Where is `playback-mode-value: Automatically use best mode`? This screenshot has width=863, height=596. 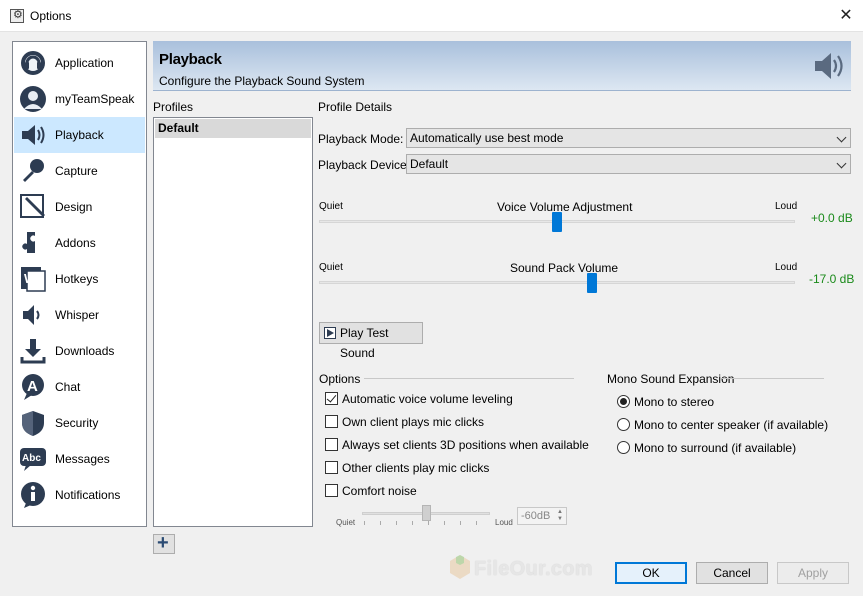 playback-mode-value: Automatically use best mode is located at coordinates (487, 138).